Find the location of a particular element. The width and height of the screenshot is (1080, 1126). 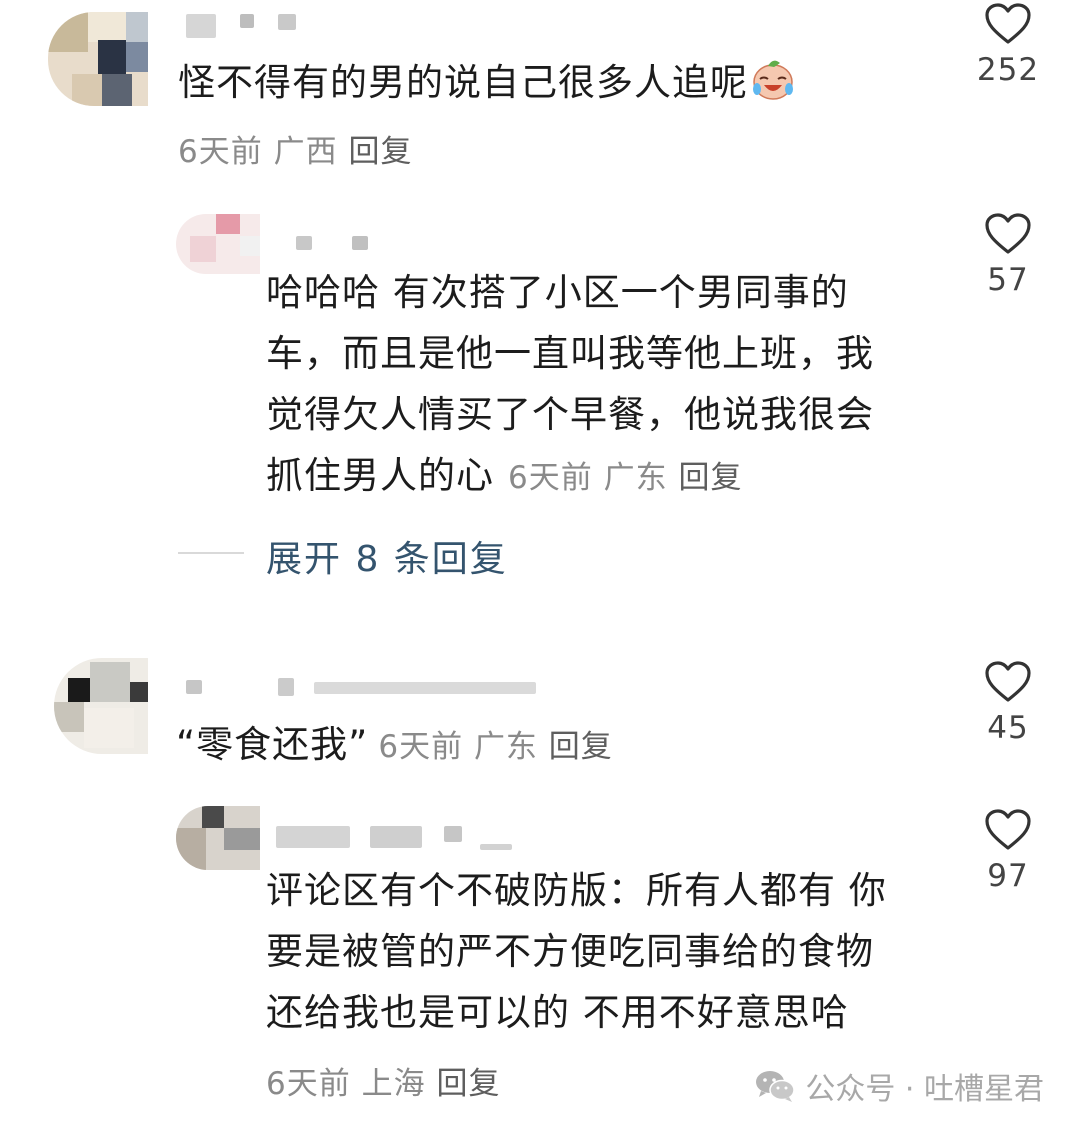

expand-replies-button: 展开 8 条回复 is located at coordinates (387, 556).